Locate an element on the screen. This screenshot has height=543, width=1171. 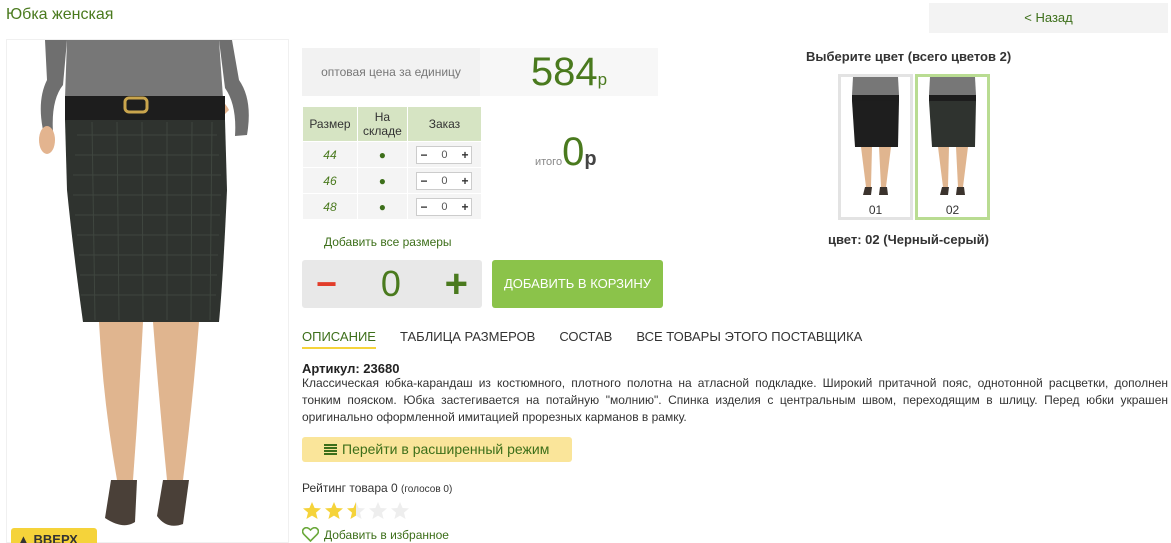
back-button: < Назад is located at coordinates (1048, 18).